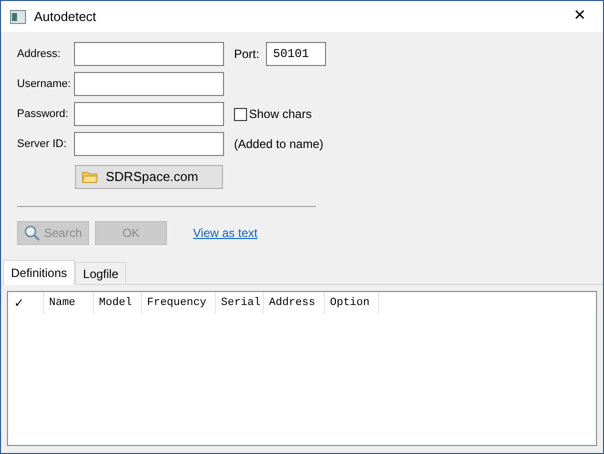 The height and width of the screenshot is (454, 604). I want to click on field-label: Address:, so click(39, 54).